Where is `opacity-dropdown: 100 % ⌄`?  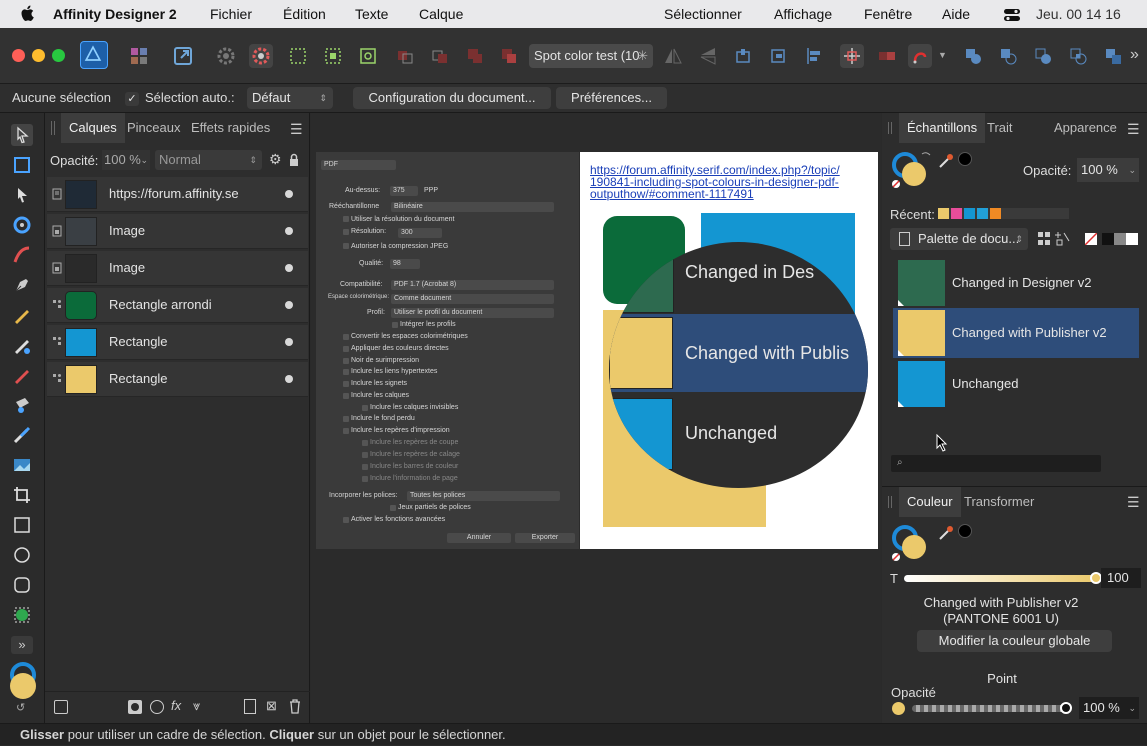 opacity-dropdown: 100 % ⌄ is located at coordinates (1109, 708).